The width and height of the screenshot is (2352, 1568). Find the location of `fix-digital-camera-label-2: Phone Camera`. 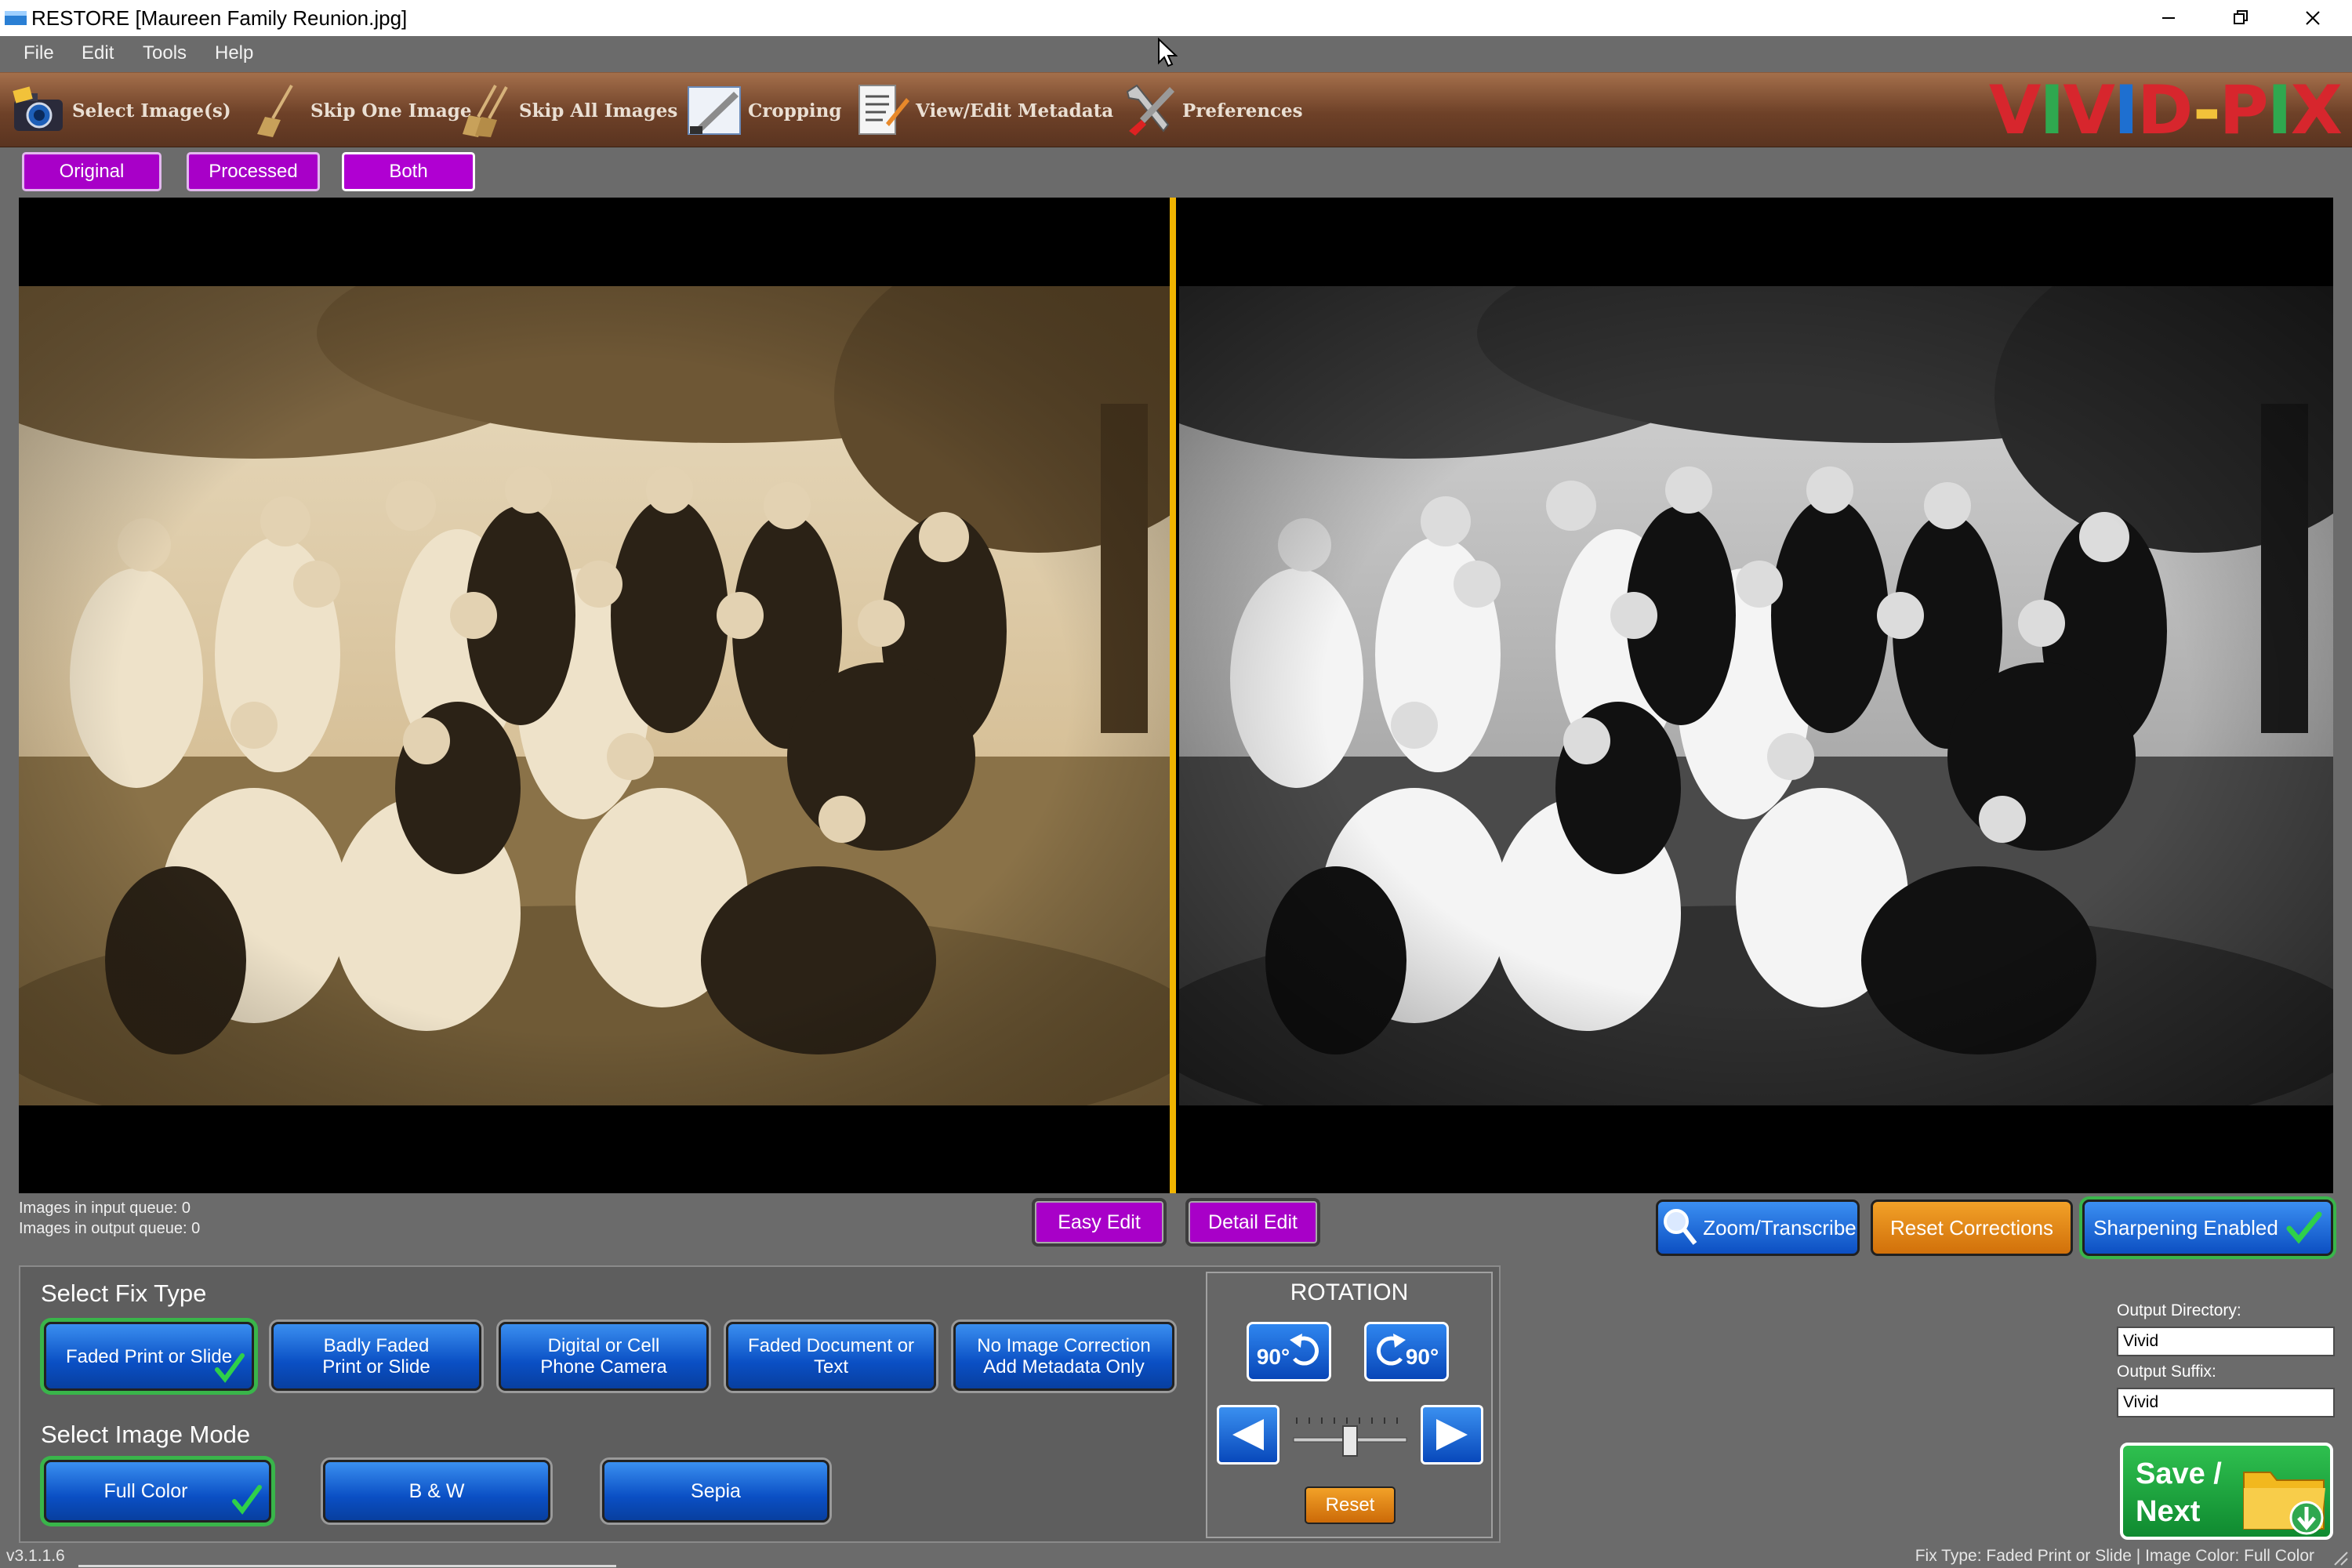

fix-digital-camera-label-2: Phone Camera is located at coordinates (603, 1366).